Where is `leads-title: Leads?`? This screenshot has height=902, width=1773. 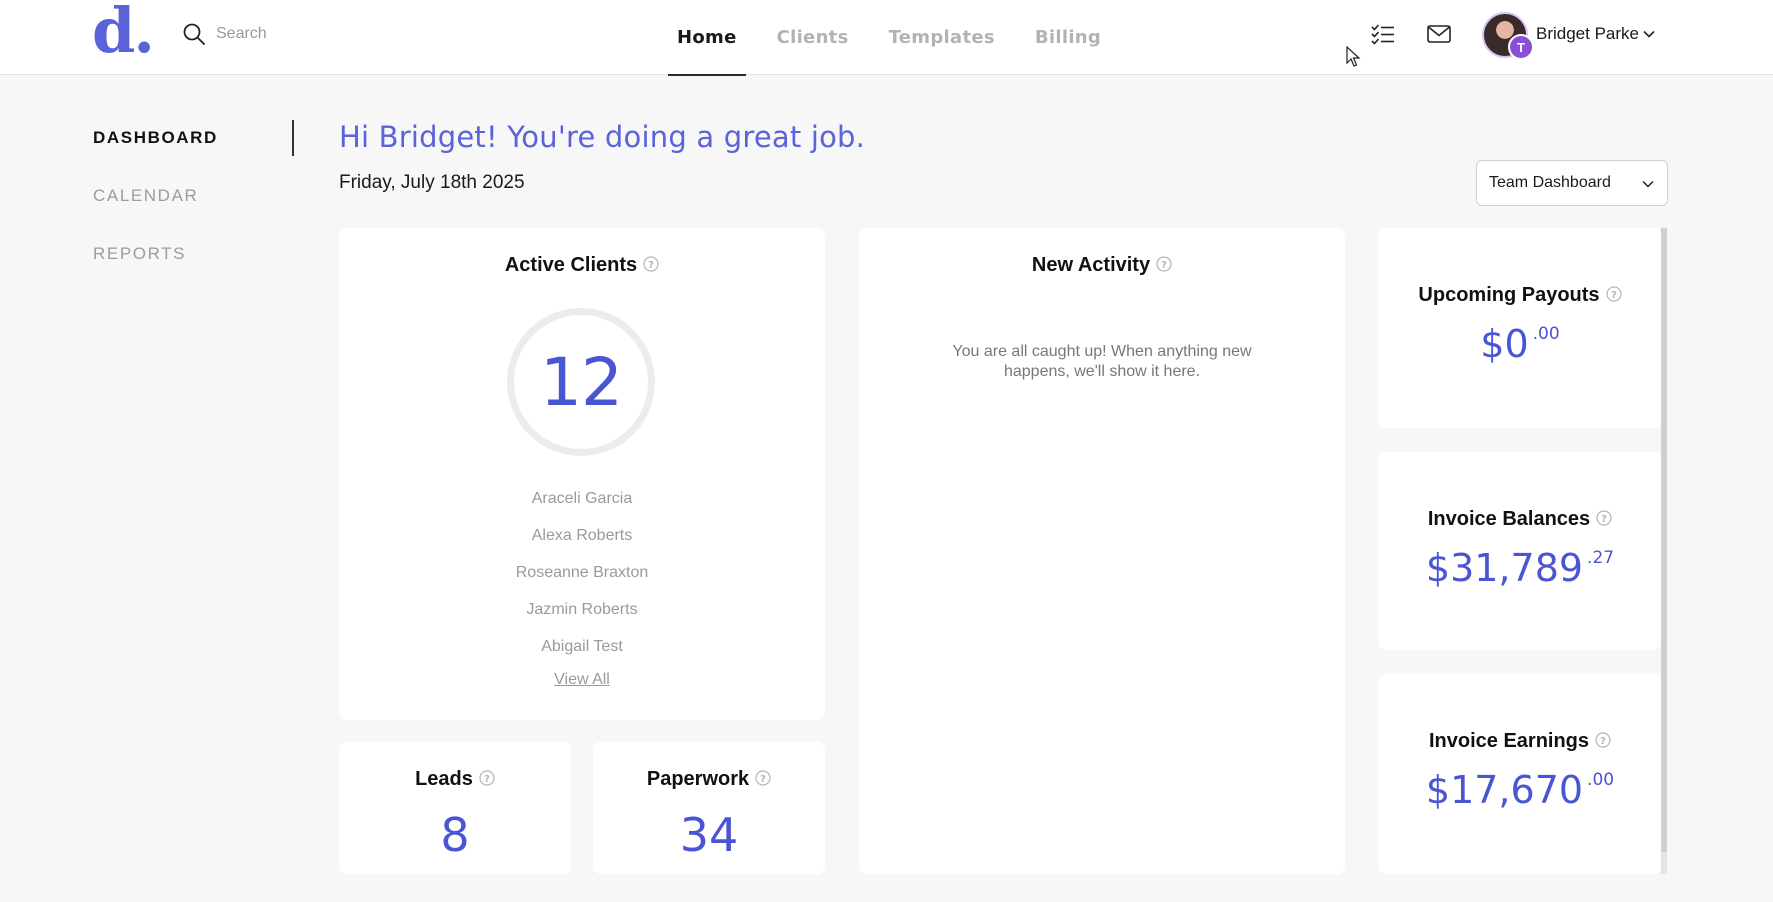
leads-title: Leads? is located at coordinates (455, 779).